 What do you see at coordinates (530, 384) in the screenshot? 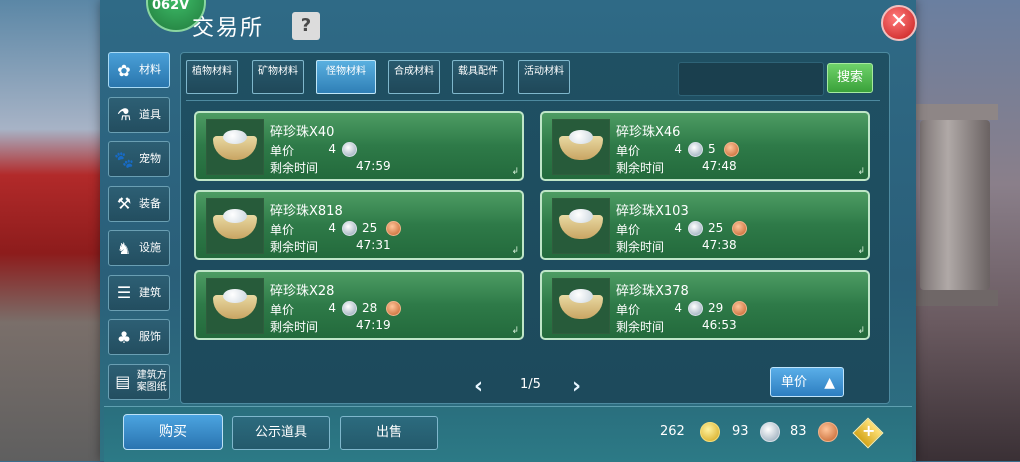
I see `page-indicator: 1/5` at bounding box center [530, 384].